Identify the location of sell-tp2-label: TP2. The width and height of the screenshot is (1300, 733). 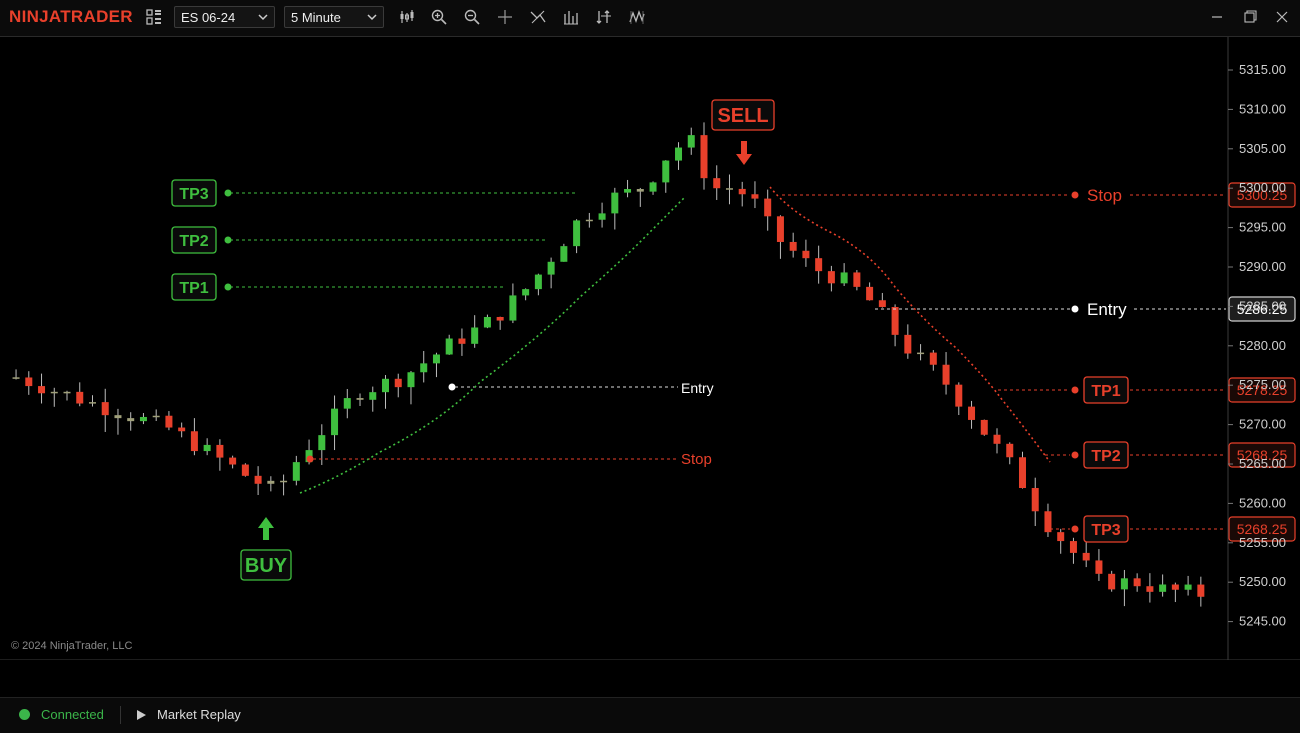
(1106, 455).